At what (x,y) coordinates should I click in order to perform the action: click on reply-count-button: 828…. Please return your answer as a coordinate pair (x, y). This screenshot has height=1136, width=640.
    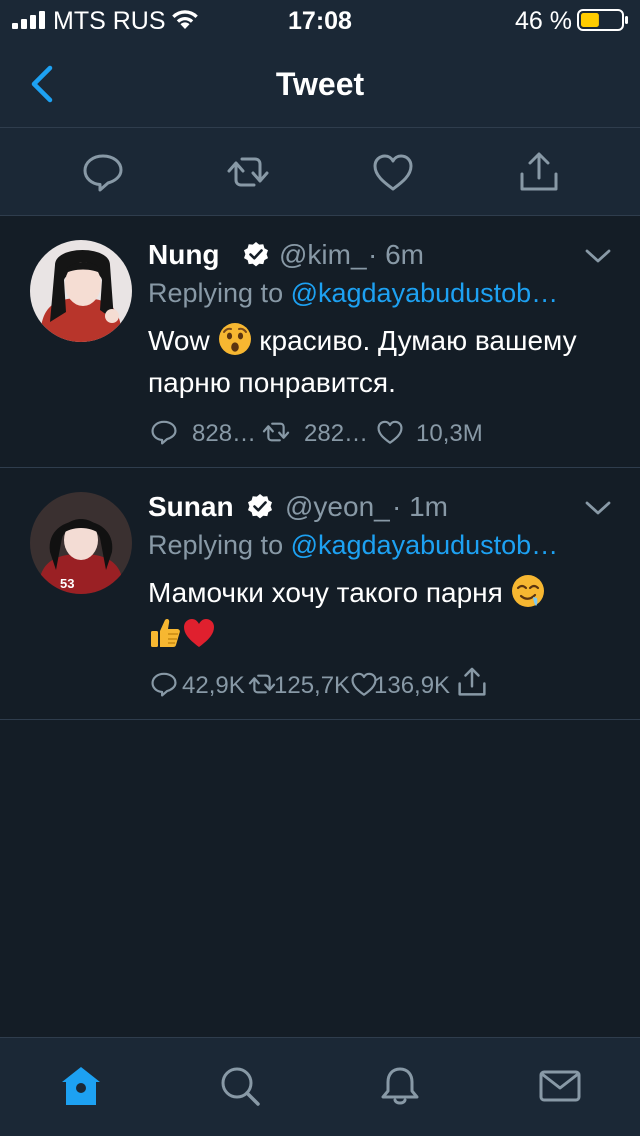
    Looking at the image, I should click on (205, 433).